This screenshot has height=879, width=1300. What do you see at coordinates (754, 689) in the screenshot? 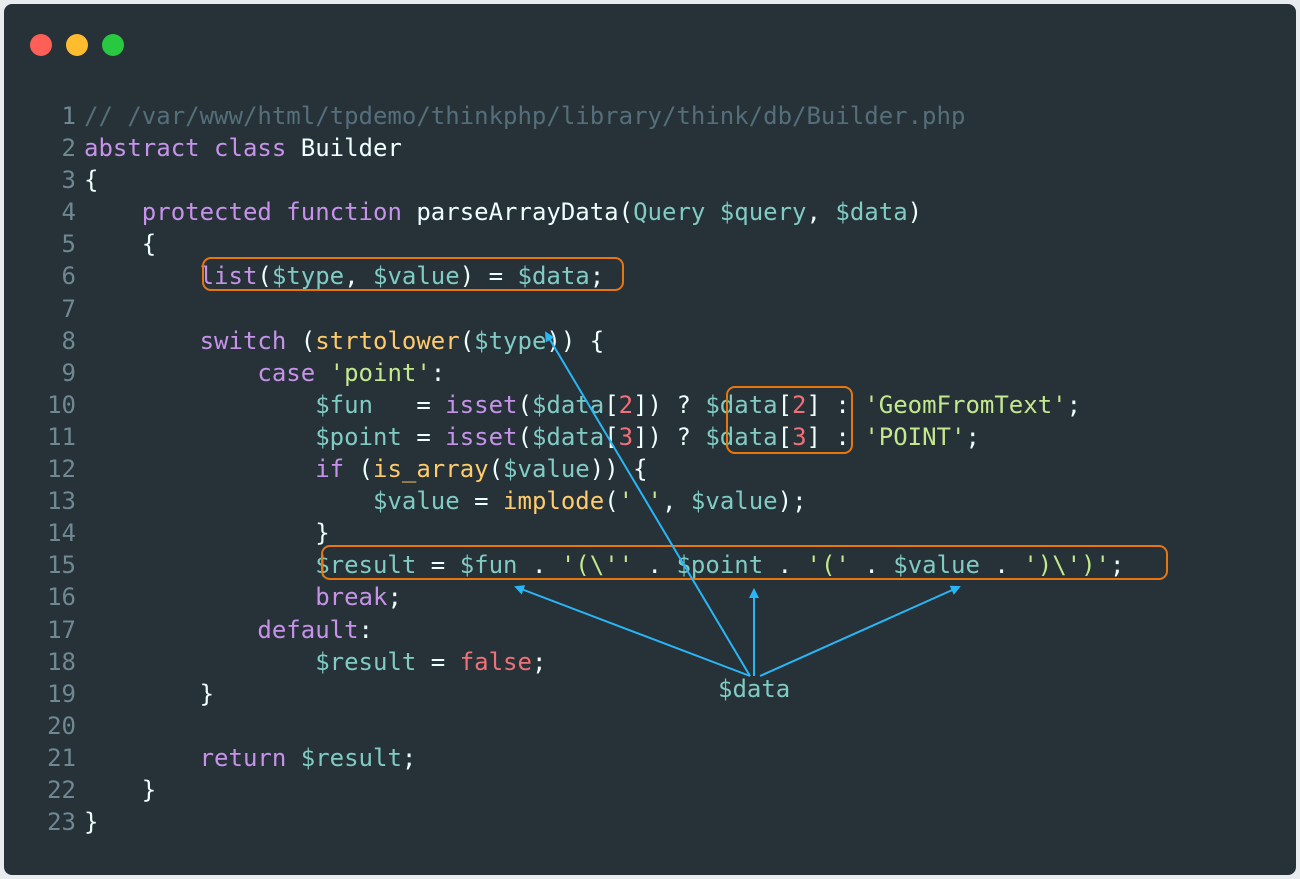
I see `data-annotation-label: $data` at bounding box center [754, 689].